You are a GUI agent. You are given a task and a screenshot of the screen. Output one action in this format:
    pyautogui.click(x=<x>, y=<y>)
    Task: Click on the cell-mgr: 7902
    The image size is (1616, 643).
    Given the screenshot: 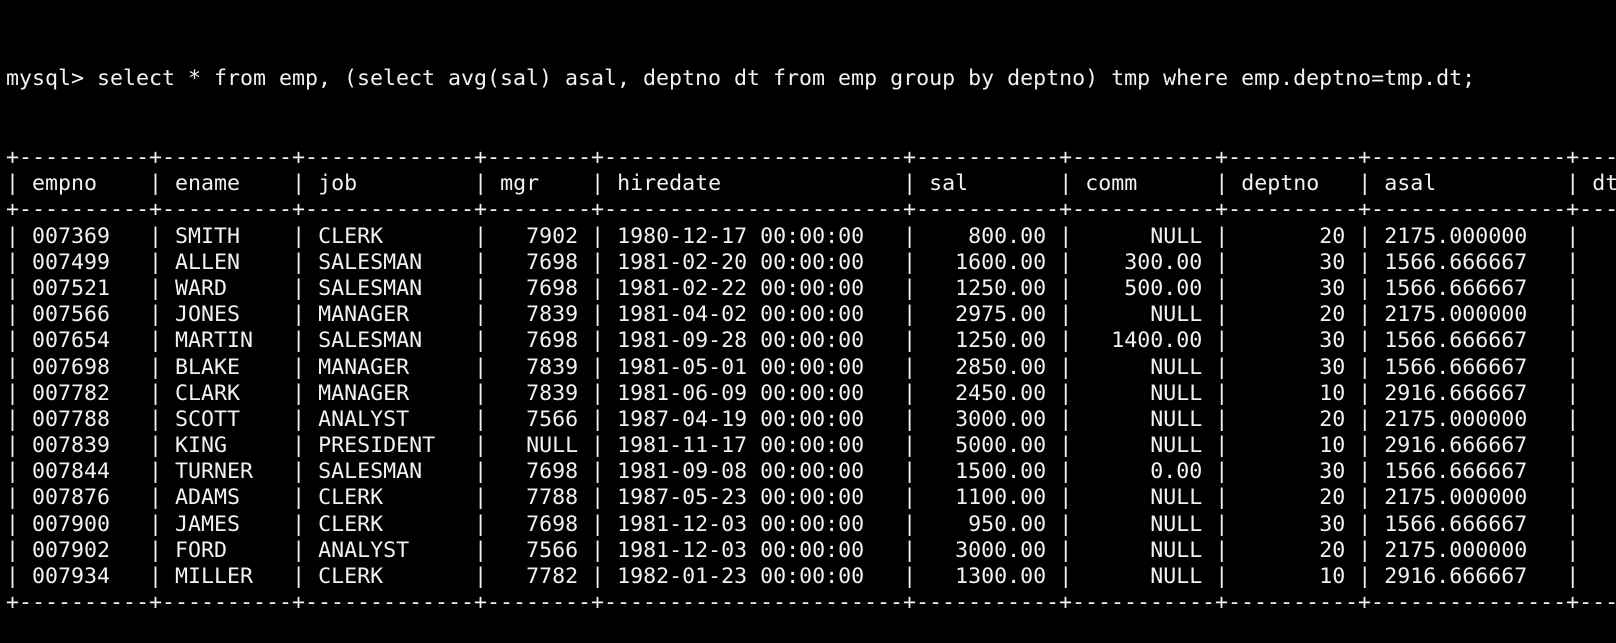 What is the action you would take?
    pyautogui.click(x=539, y=236)
    